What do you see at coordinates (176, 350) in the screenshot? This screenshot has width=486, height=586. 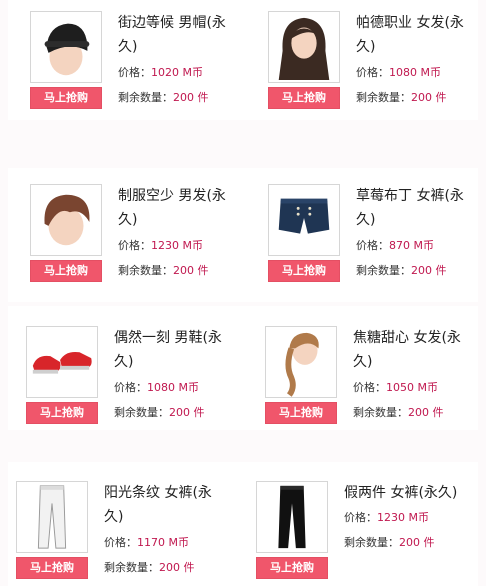 I see `product-title: 偶然一刻 男鞋(永久)` at bounding box center [176, 350].